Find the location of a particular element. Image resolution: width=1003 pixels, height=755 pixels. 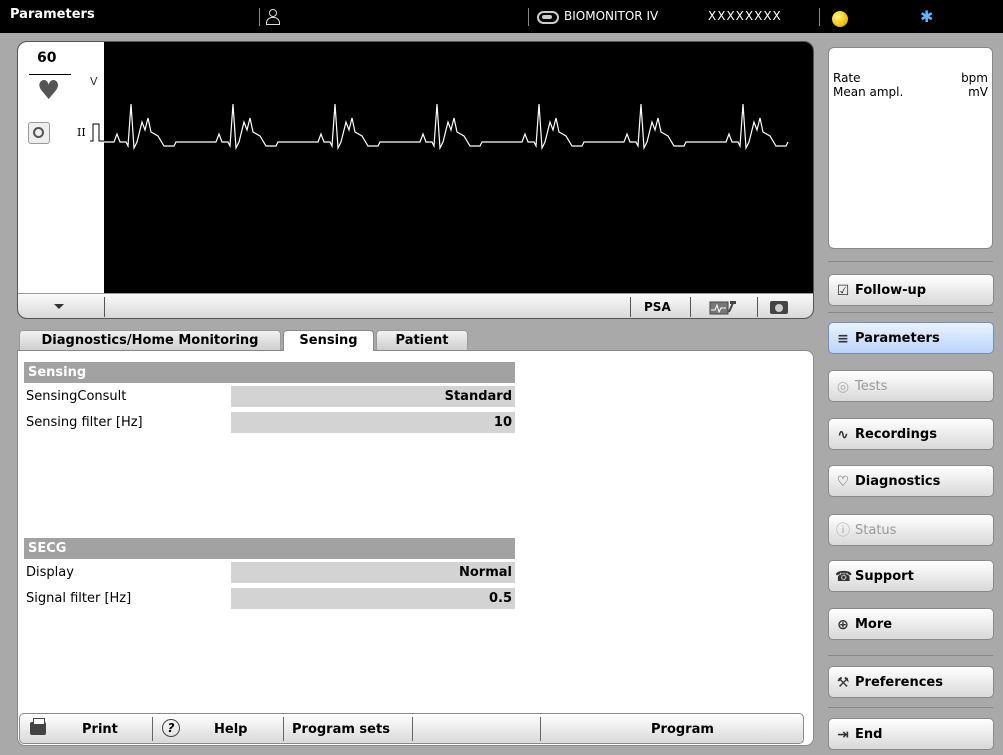

parameter-label: Signal filter [Hz] is located at coordinates (79, 598).